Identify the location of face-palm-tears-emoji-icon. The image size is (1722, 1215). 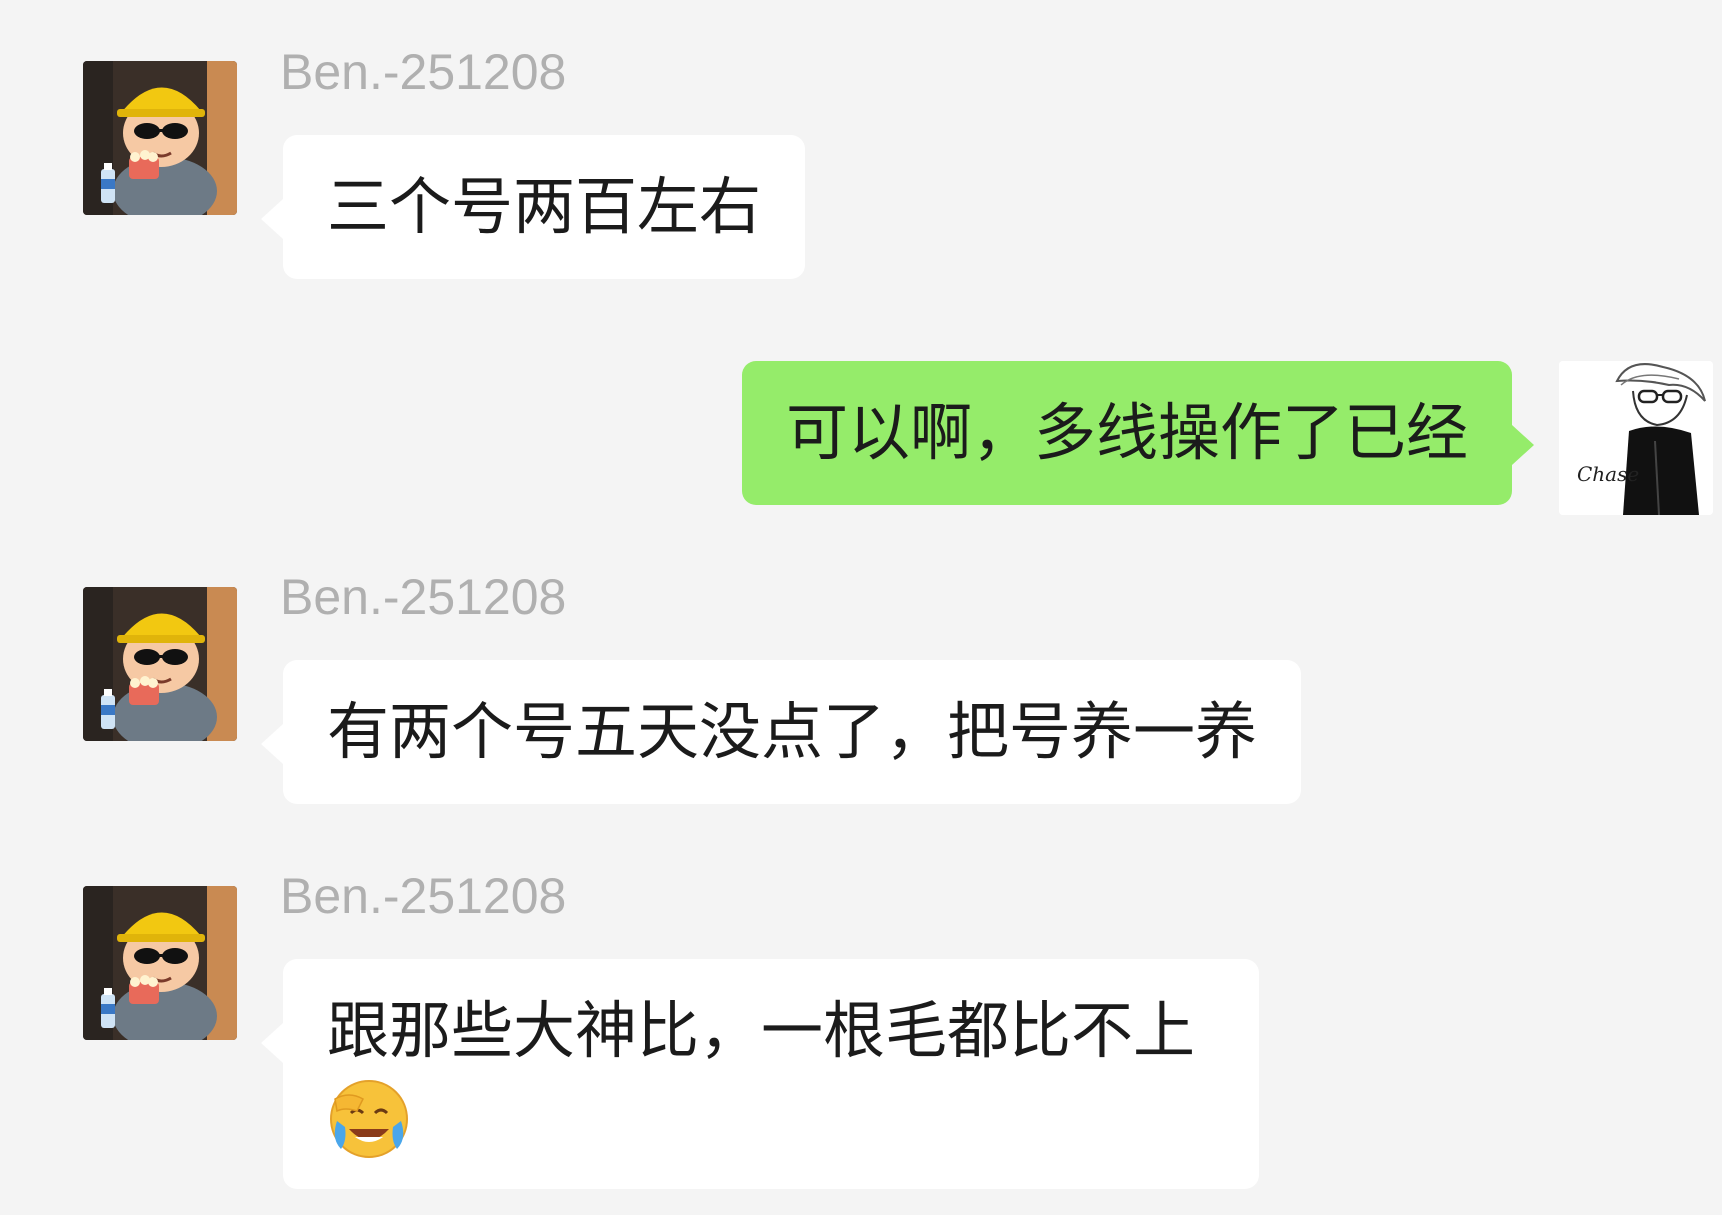
(369, 1119).